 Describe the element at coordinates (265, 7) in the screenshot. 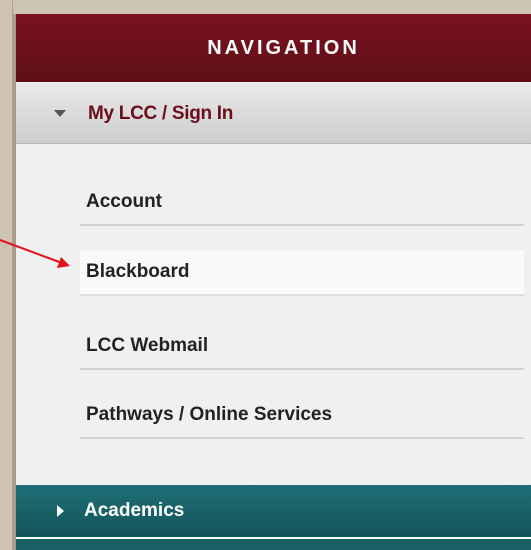

I see `page-frame-top` at that location.